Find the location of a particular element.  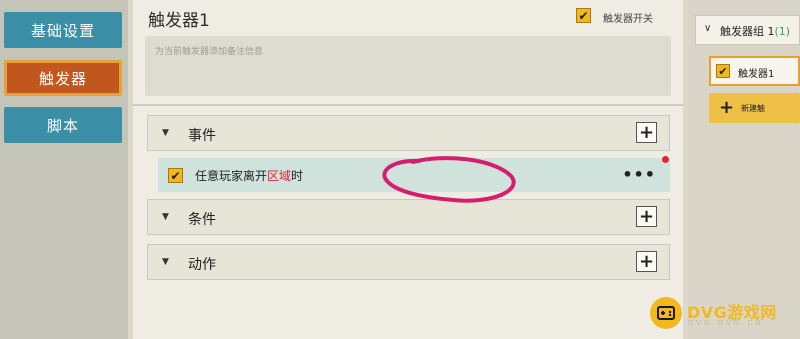

trigger-item-checkbox: ✔ is located at coordinates (723, 71).